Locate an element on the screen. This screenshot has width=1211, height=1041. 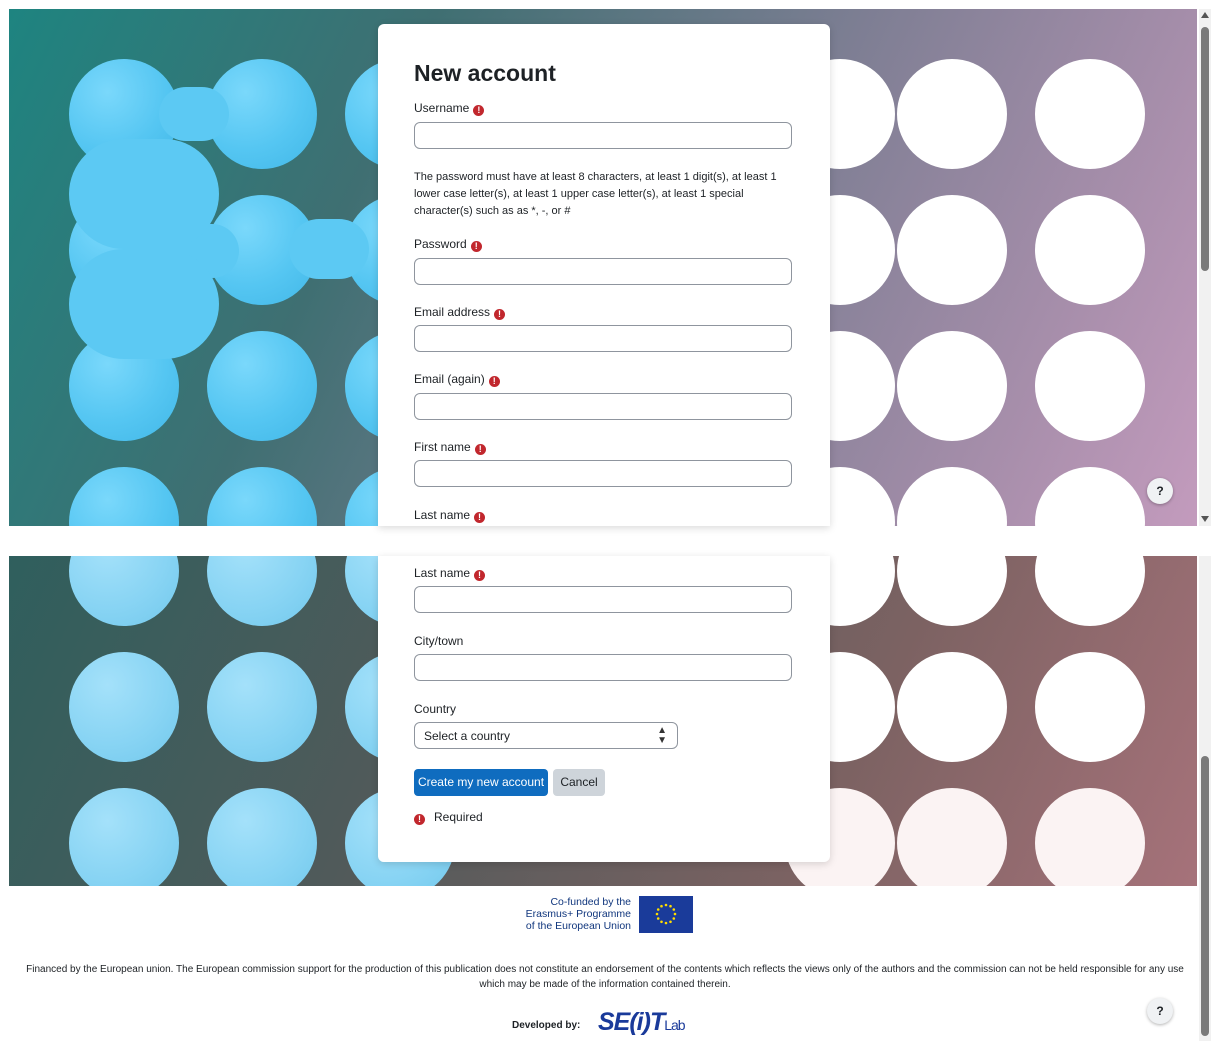
eu-text-line: of the European Union is located at coordinates (578, 926).